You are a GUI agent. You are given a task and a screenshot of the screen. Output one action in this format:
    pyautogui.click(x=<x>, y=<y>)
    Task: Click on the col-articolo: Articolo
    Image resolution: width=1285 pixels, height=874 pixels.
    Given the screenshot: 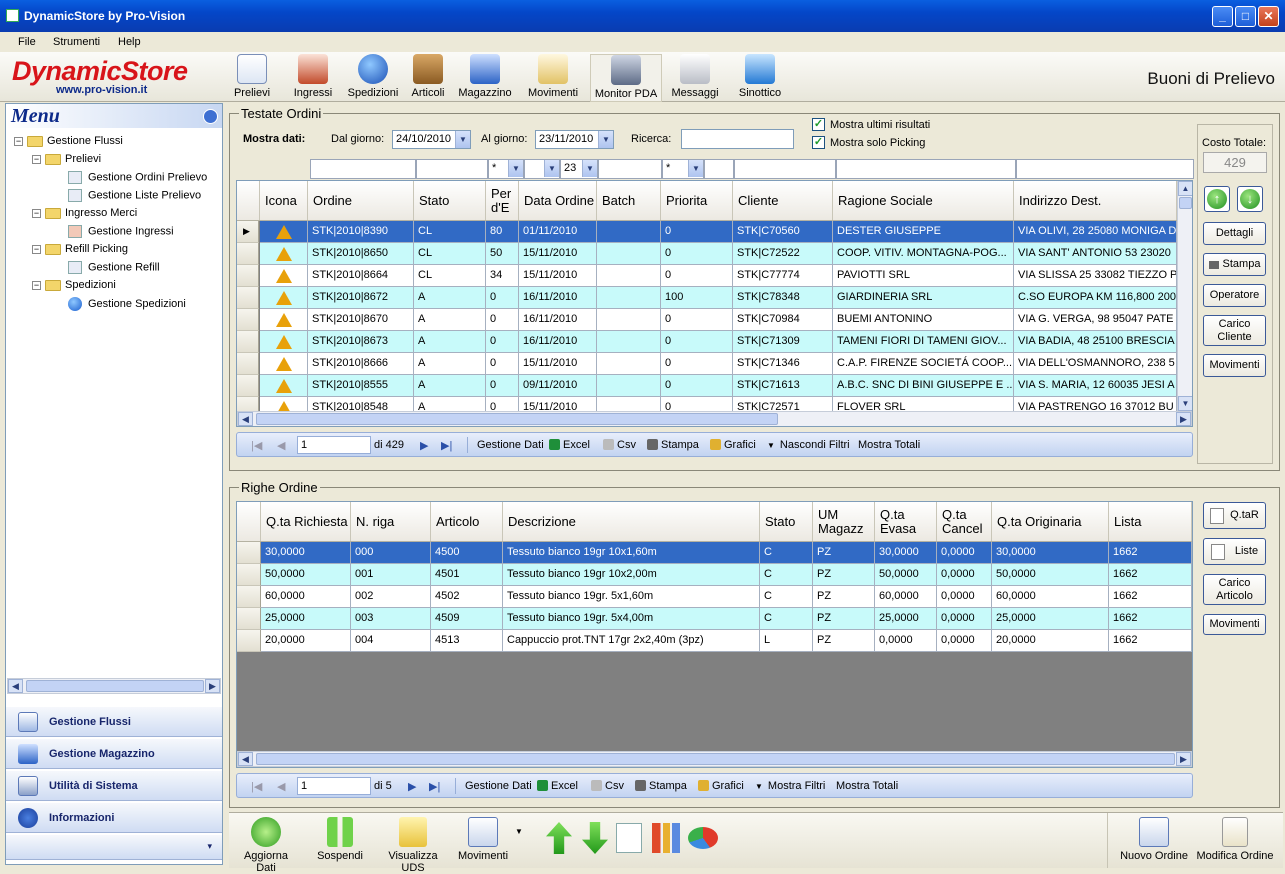 What is the action you would take?
    pyautogui.click(x=467, y=521)
    